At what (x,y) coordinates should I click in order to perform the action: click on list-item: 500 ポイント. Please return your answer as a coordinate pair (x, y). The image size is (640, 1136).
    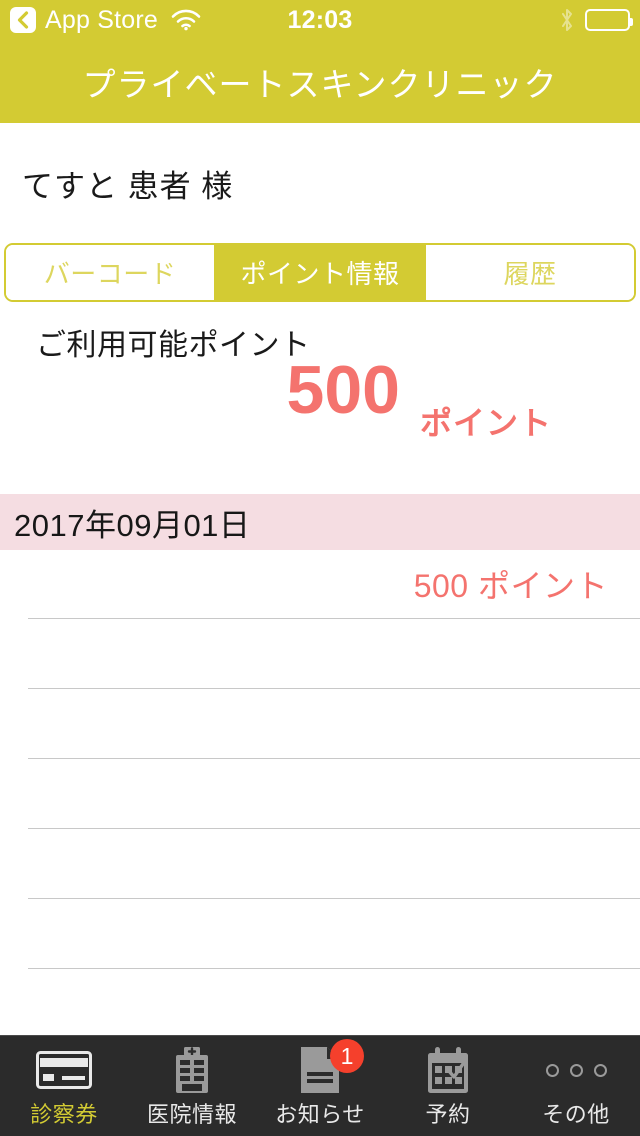
    Looking at the image, I should click on (334, 584).